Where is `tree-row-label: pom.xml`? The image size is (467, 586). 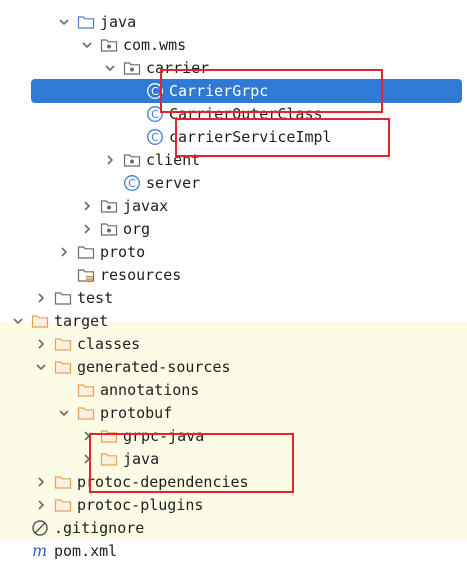
tree-row-label: pom.xml is located at coordinates (86, 551).